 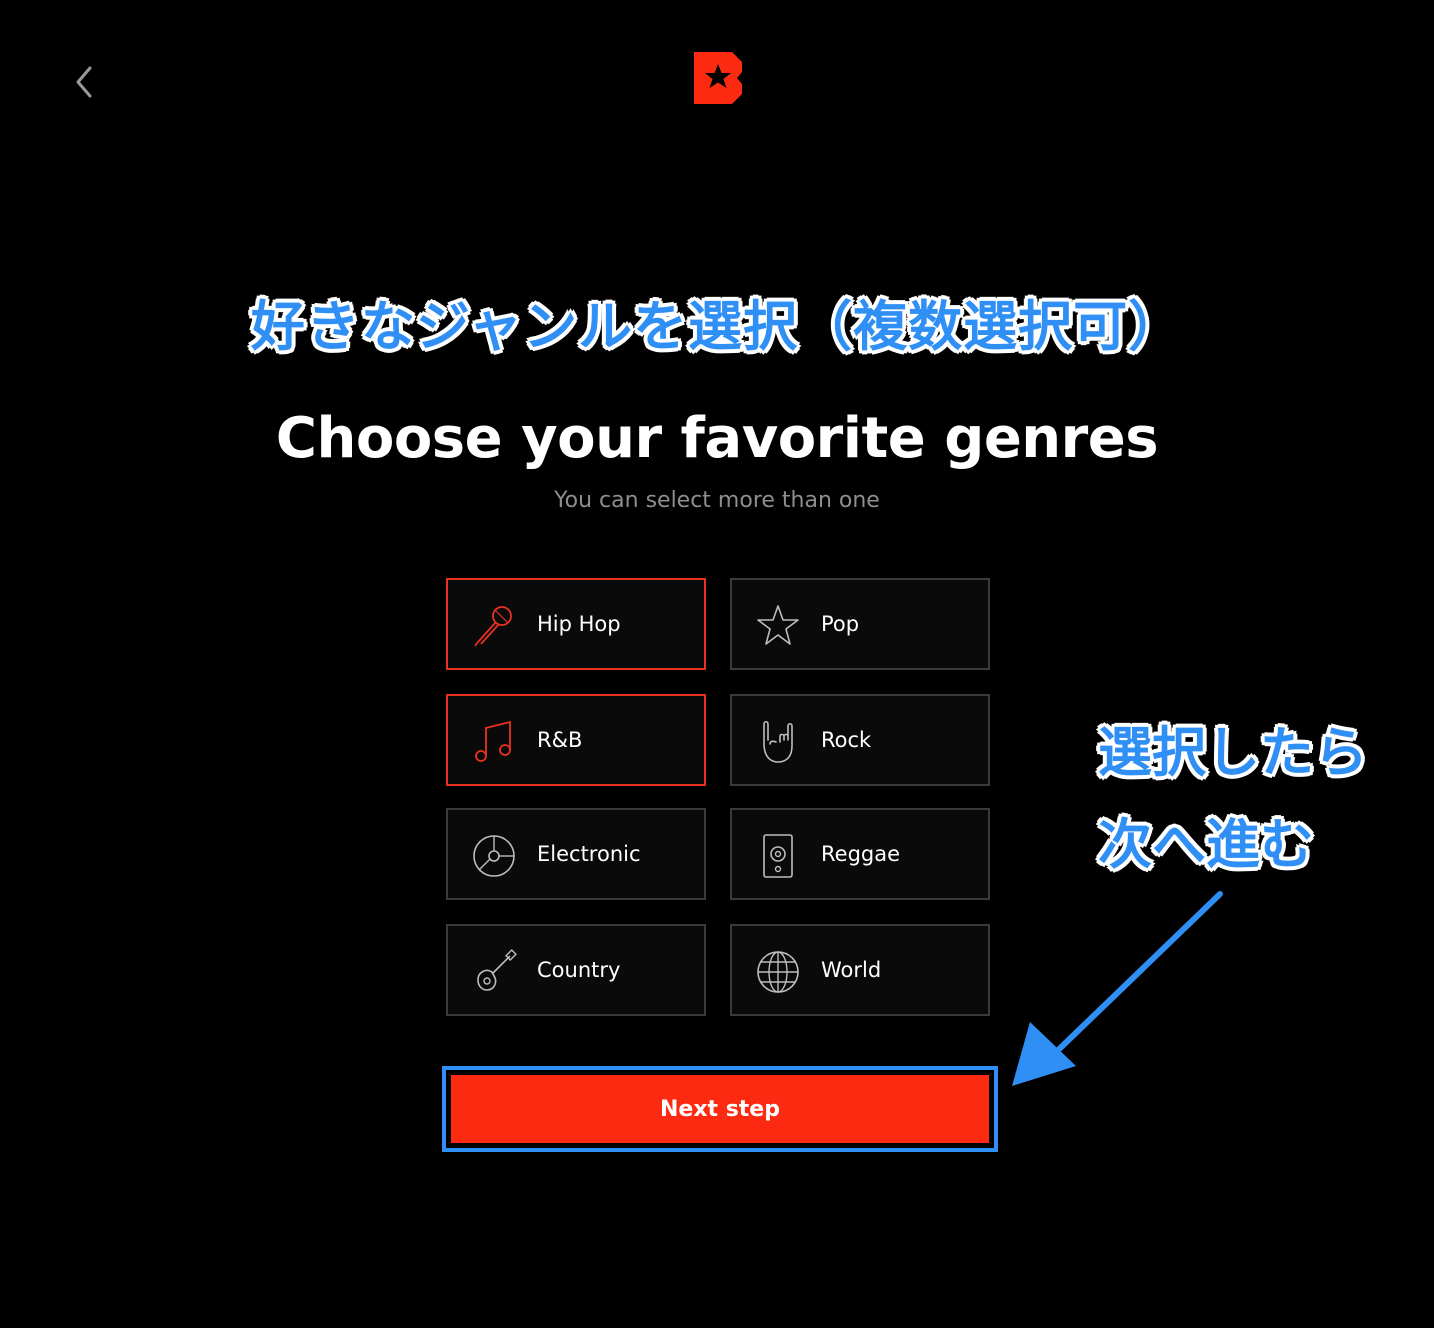 I want to click on genre-label: Country, so click(x=579, y=970).